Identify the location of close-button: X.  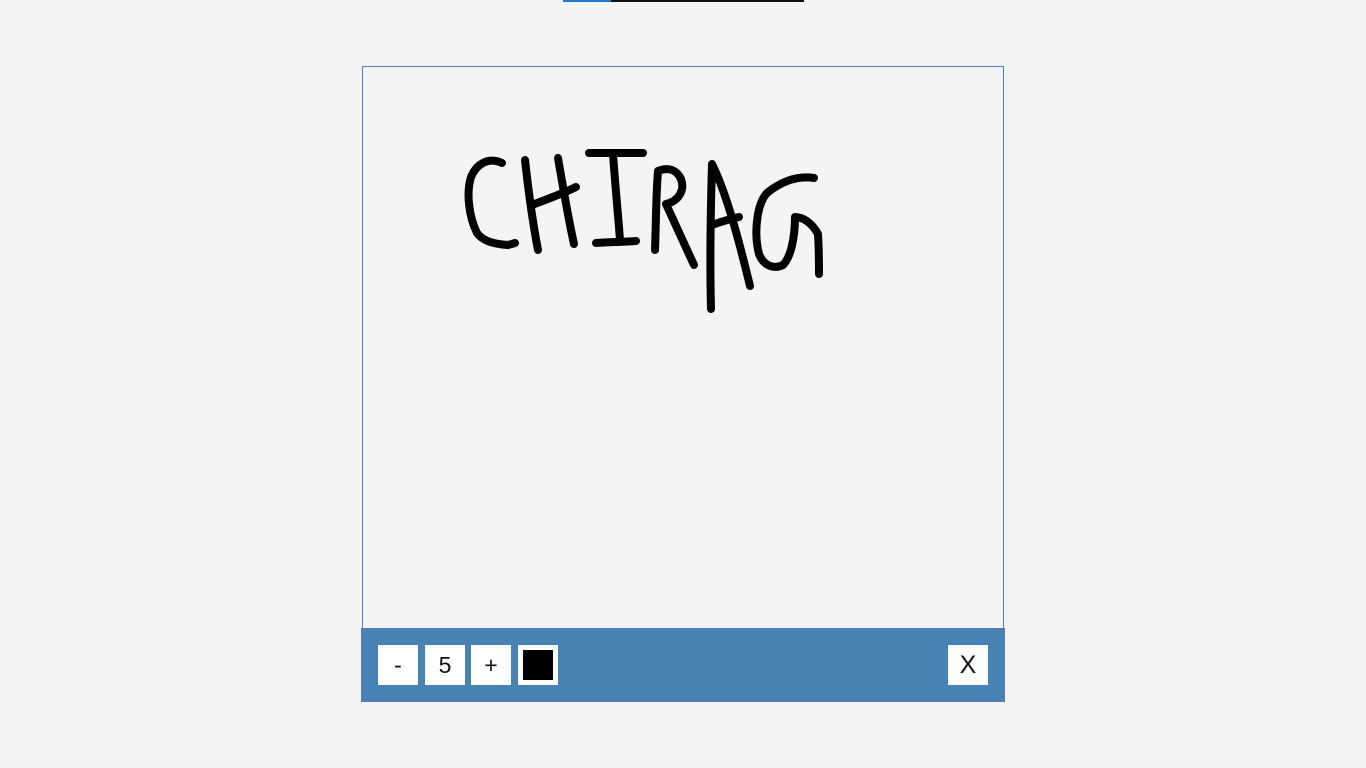
(968, 665).